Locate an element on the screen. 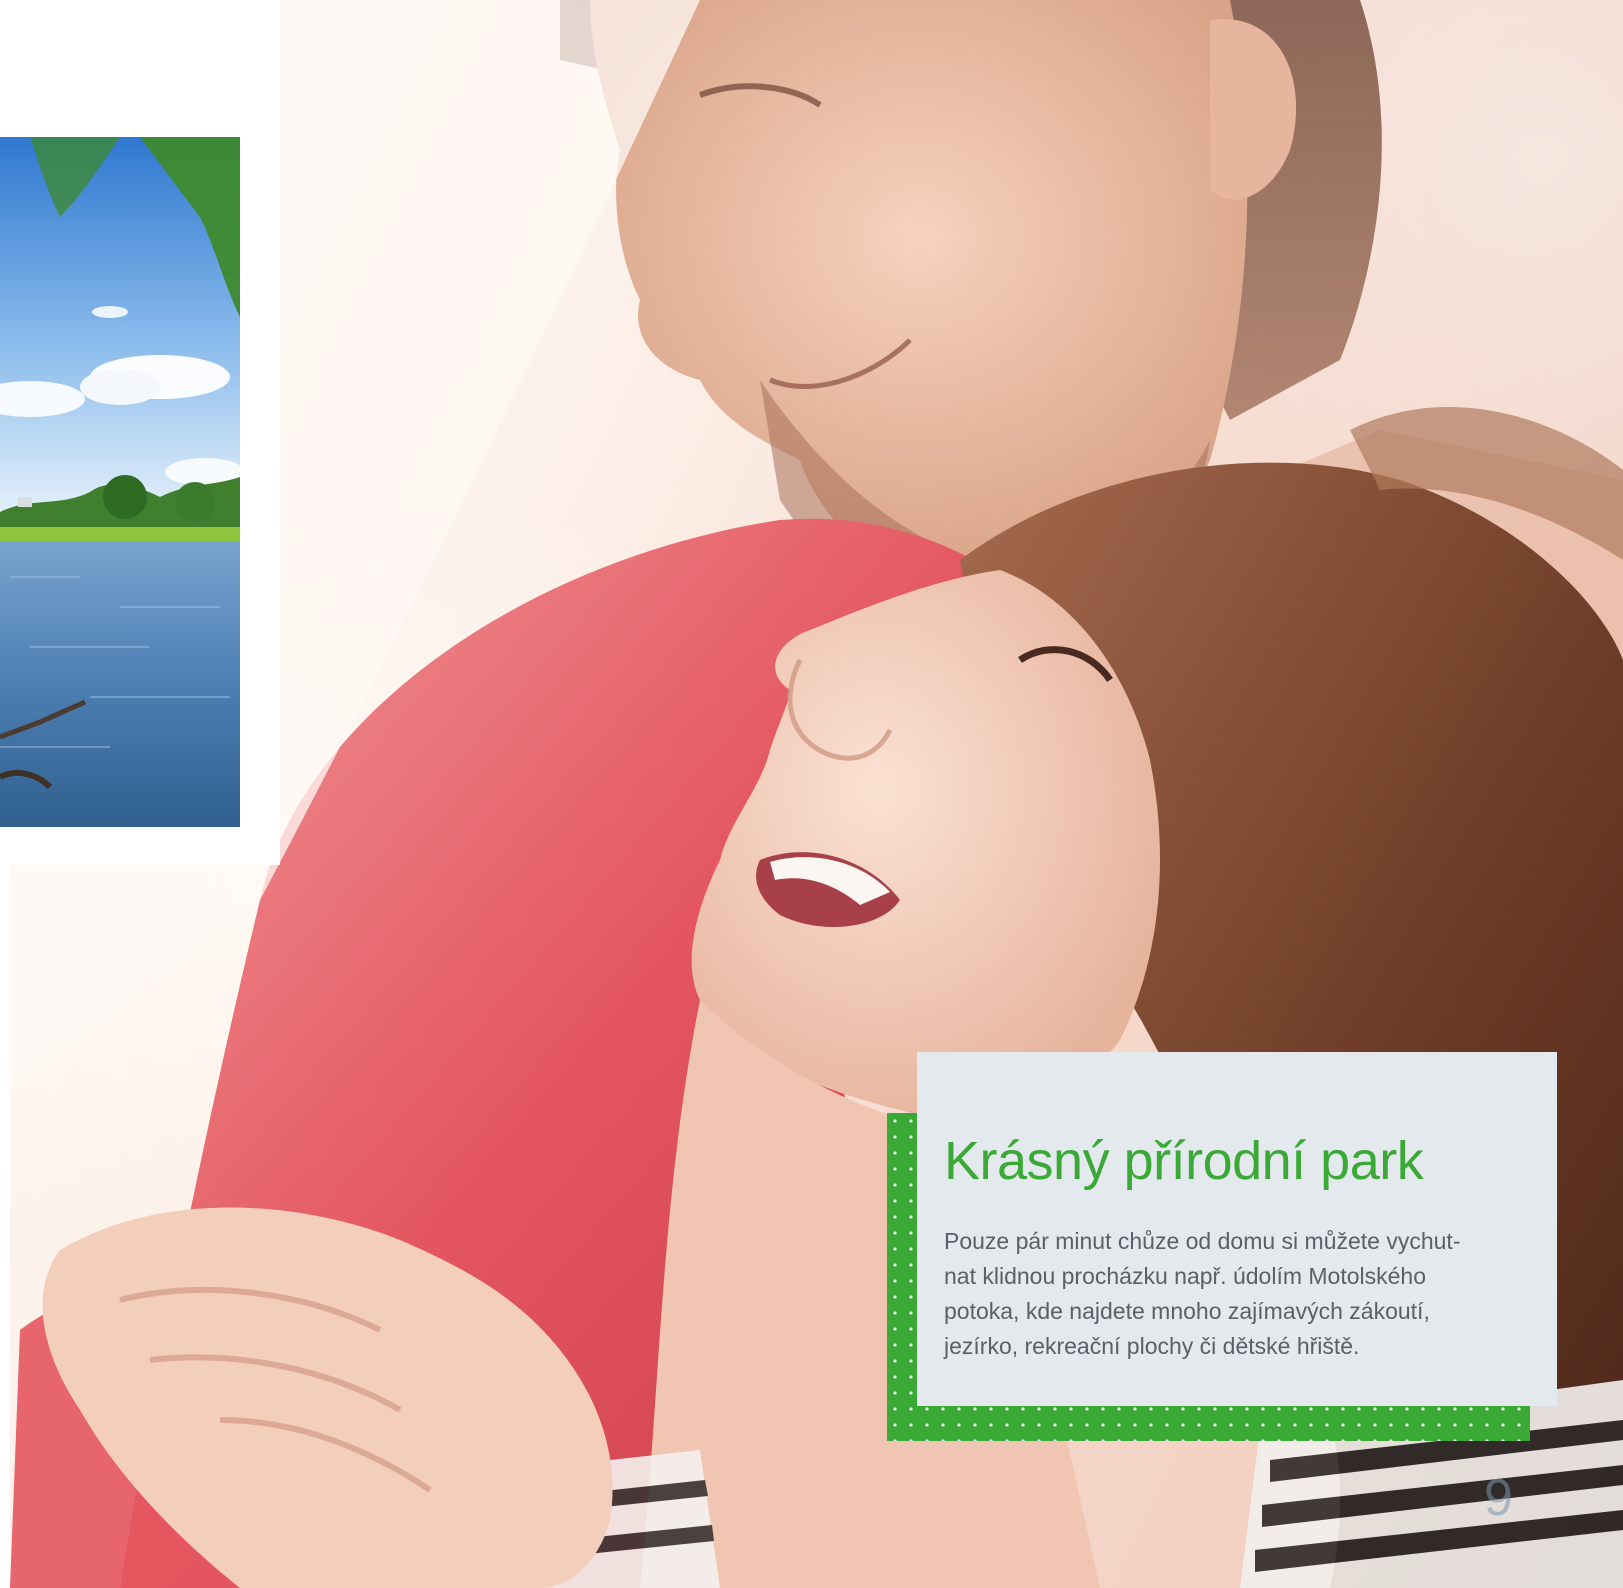 This screenshot has width=1623, height=1588. river-illustration is located at coordinates (120, 482).